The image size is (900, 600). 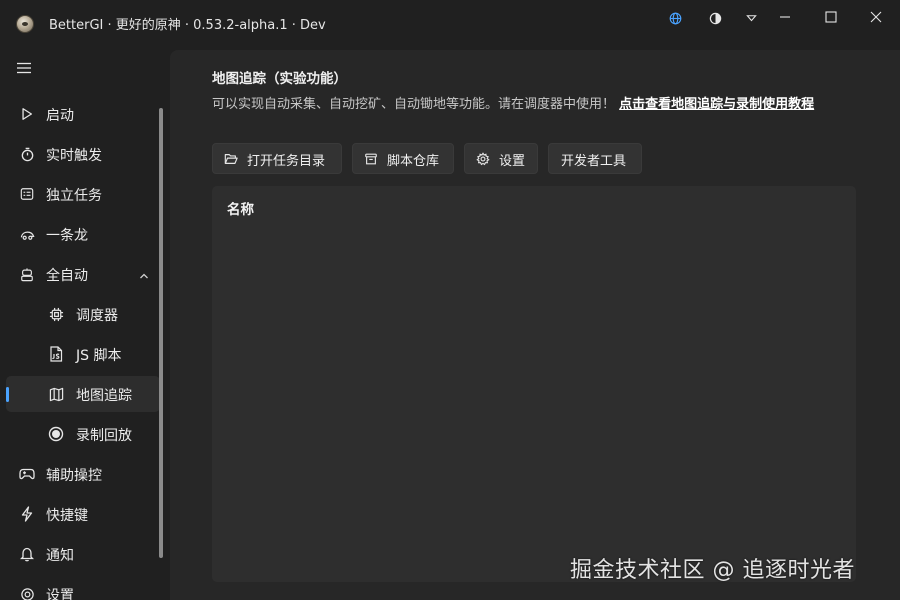 What do you see at coordinates (27, 274) in the screenshot?
I see `robot-icon` at bounding box center [27, 274].